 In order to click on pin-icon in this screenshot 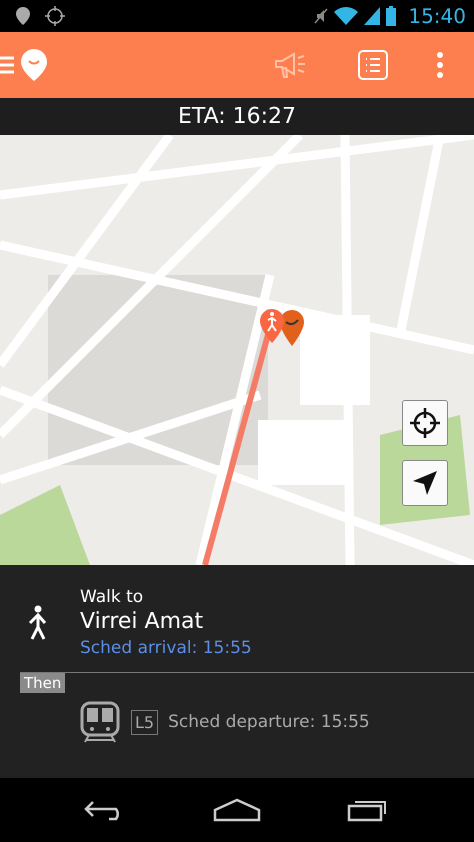, I will do `click(23, 16)`.